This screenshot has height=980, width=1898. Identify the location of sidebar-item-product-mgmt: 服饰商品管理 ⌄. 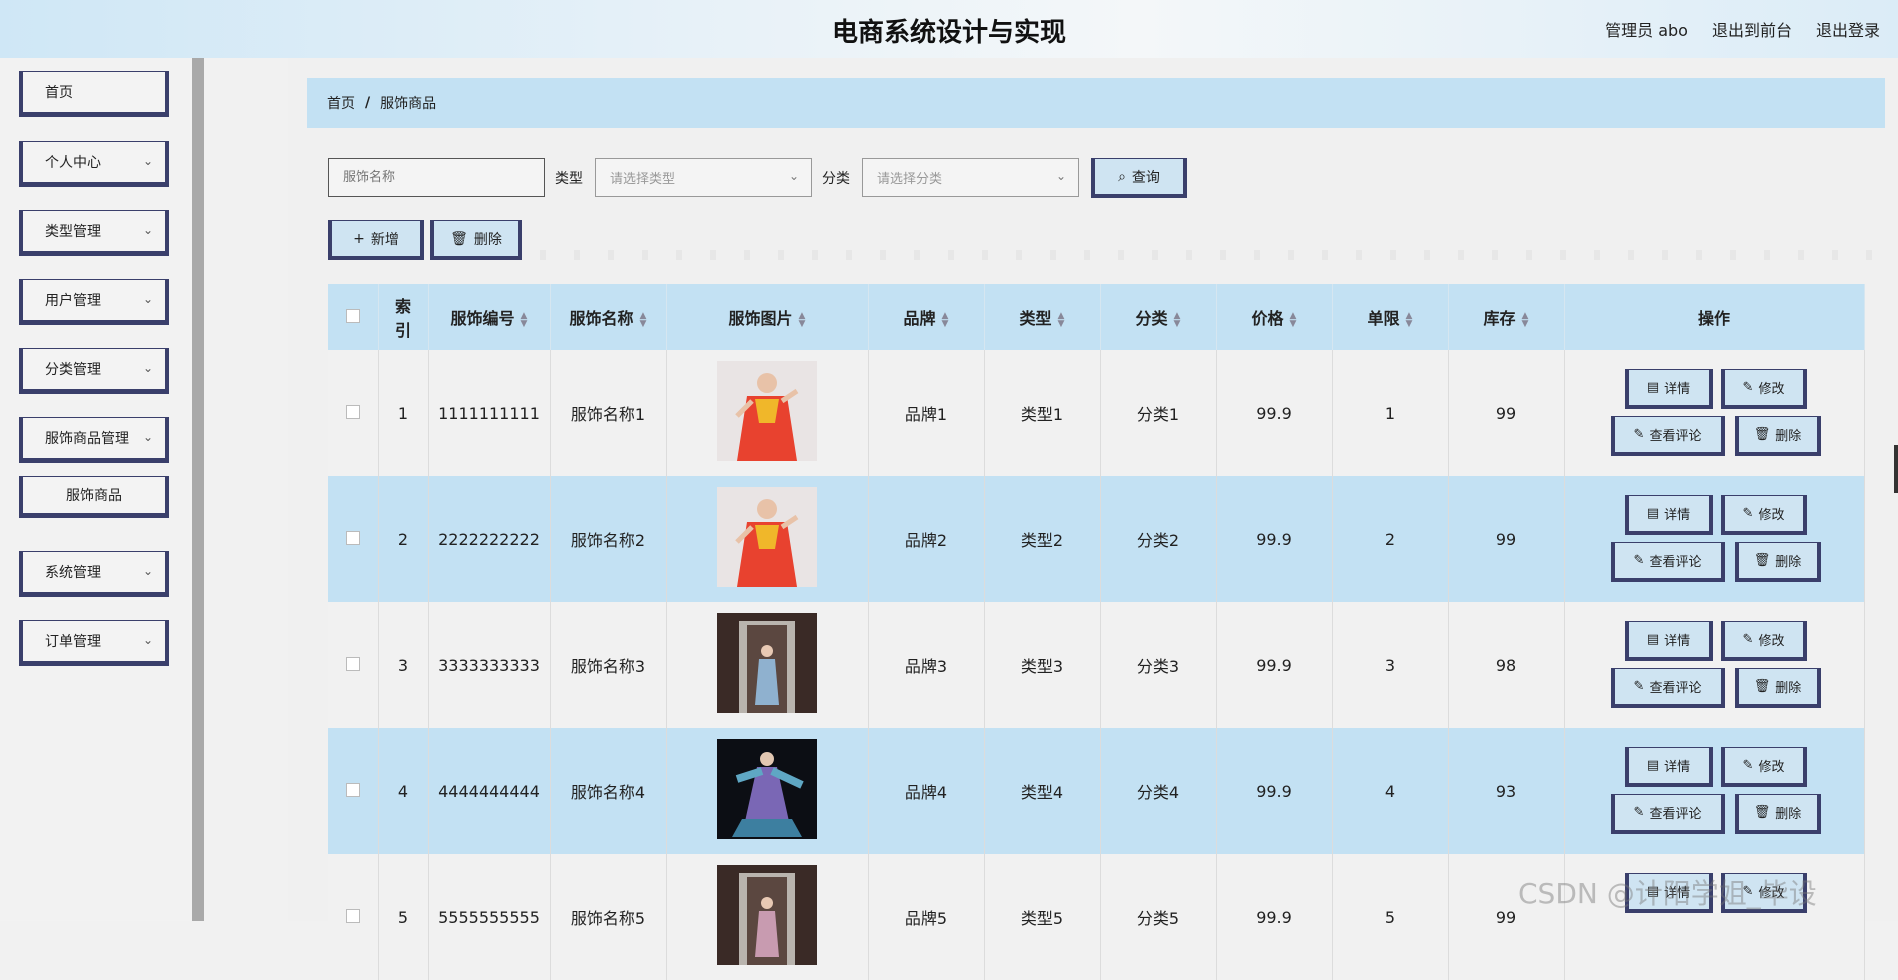
(94, 440).